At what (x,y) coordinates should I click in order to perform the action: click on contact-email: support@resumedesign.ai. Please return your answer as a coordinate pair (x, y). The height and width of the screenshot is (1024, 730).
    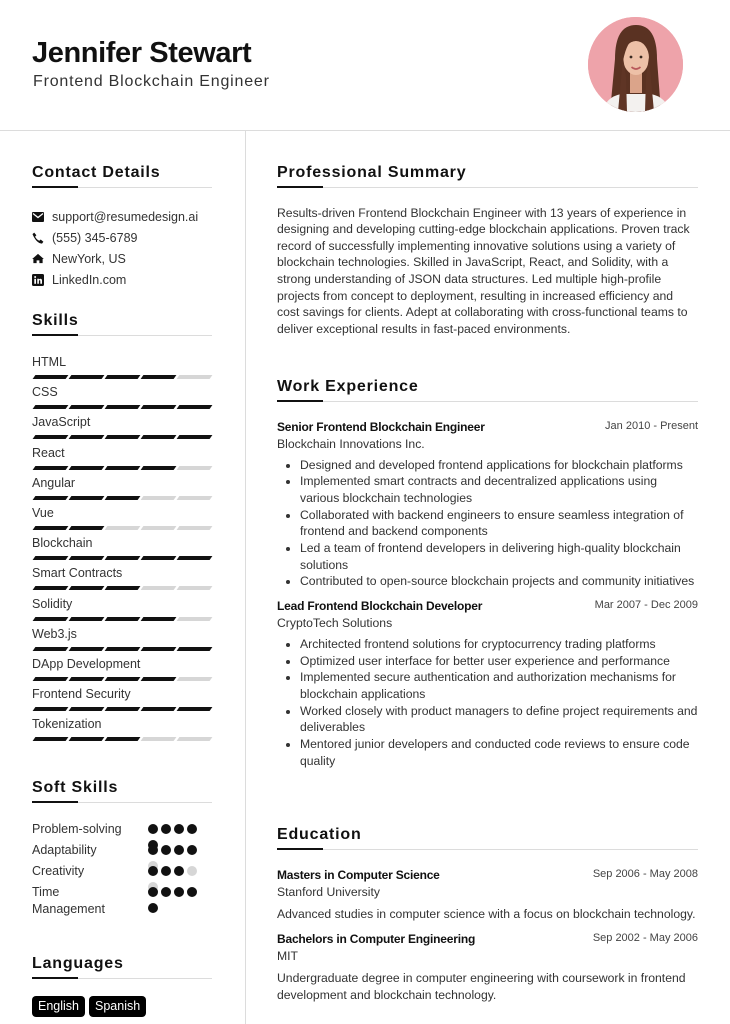
    Looking at the image, I should click on (122, 216).